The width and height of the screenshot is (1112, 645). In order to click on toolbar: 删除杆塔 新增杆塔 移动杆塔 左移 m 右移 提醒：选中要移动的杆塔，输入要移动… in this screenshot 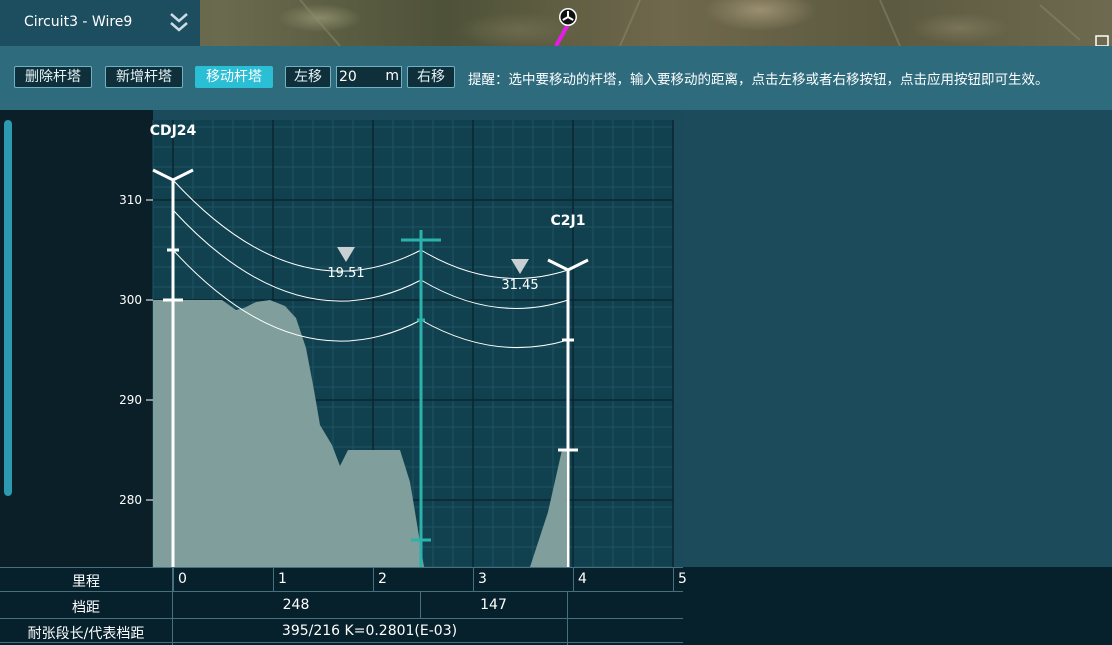, I will do `click(556, 78)`.